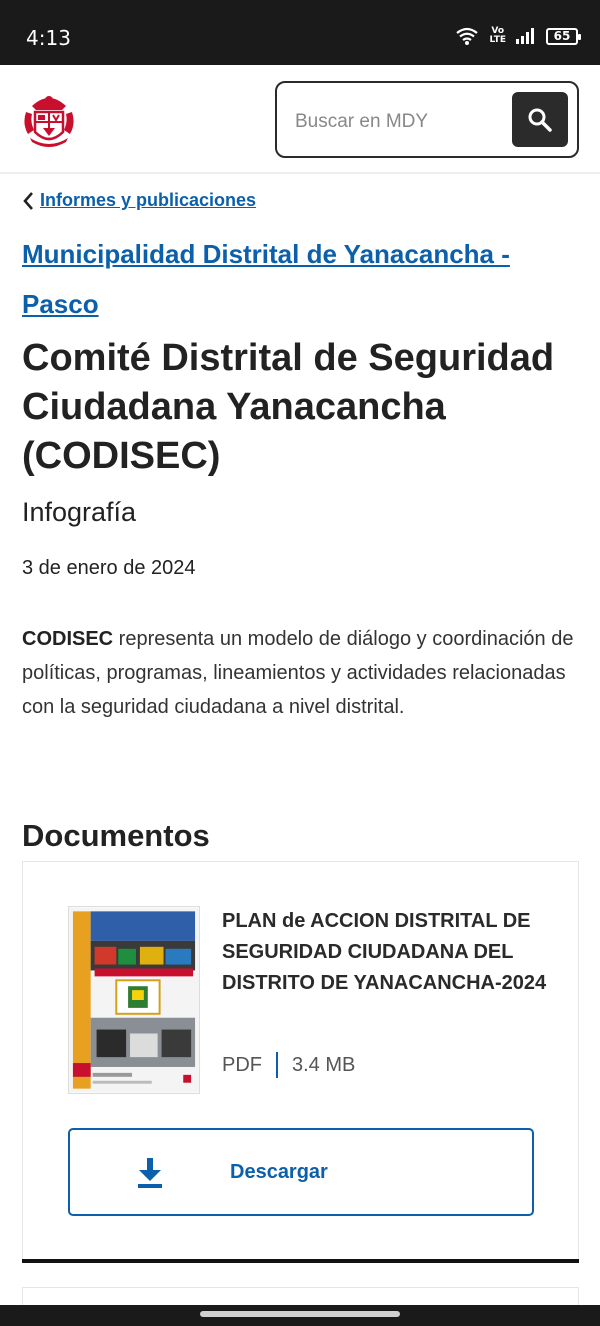  What do you see at coordinates (148, 200) in the screenshot?
I see `breadcrumb-link: Informes y publicaciones` at bounding box center [148, 200].